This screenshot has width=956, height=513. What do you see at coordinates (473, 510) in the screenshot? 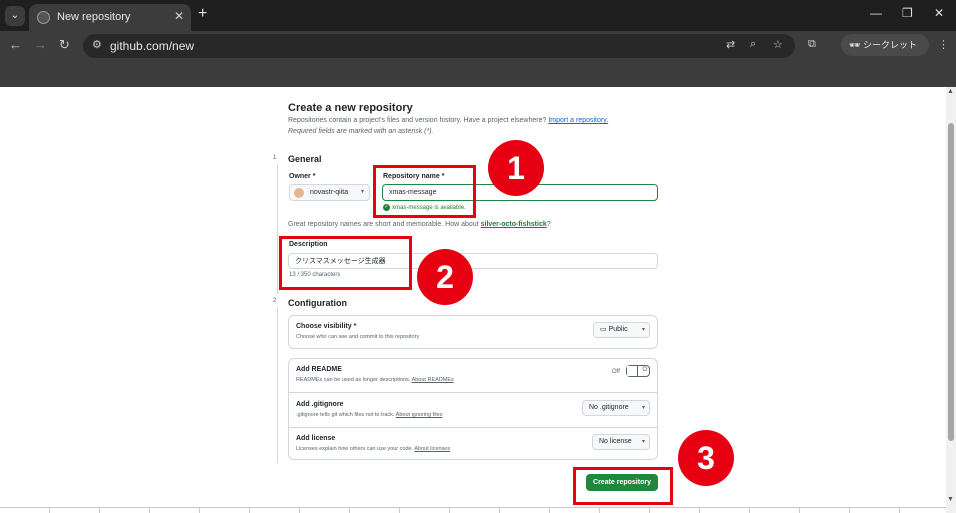
I see `grid-strip` at bounding box center [473, 510].